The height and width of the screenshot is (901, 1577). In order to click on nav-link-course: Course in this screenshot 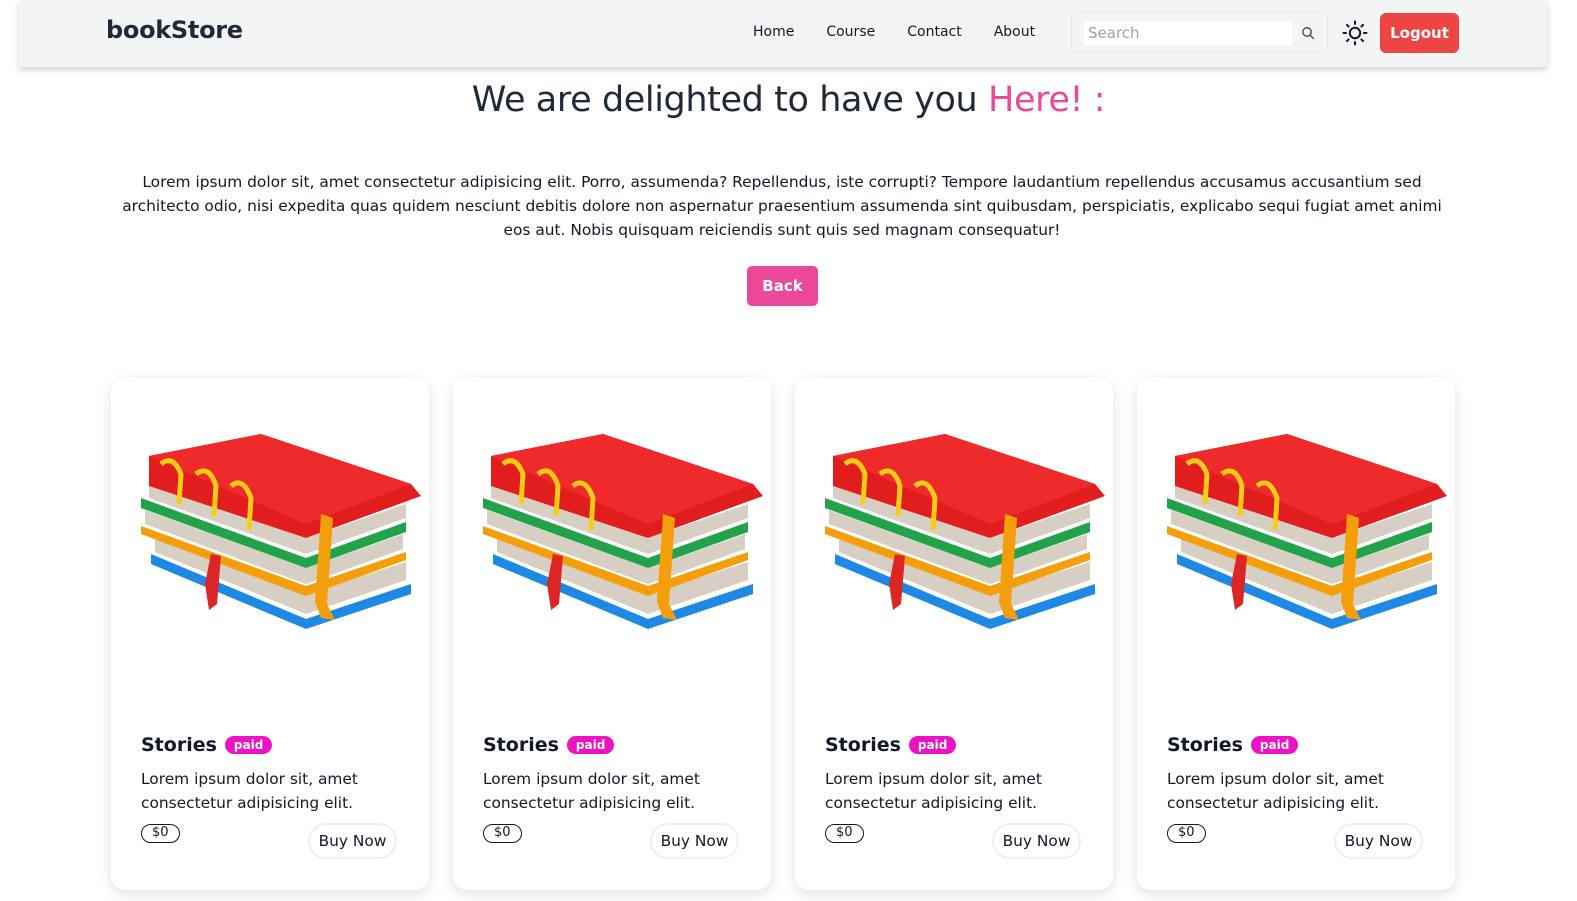, I will do `click(850, 32)`.